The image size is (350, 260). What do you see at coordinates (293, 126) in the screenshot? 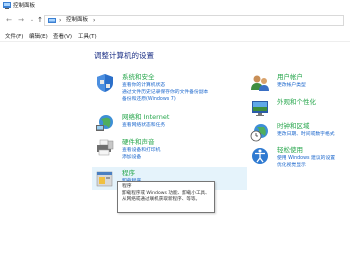
I see `category-title: 时钟和区域` at bounding box center [293, 126].